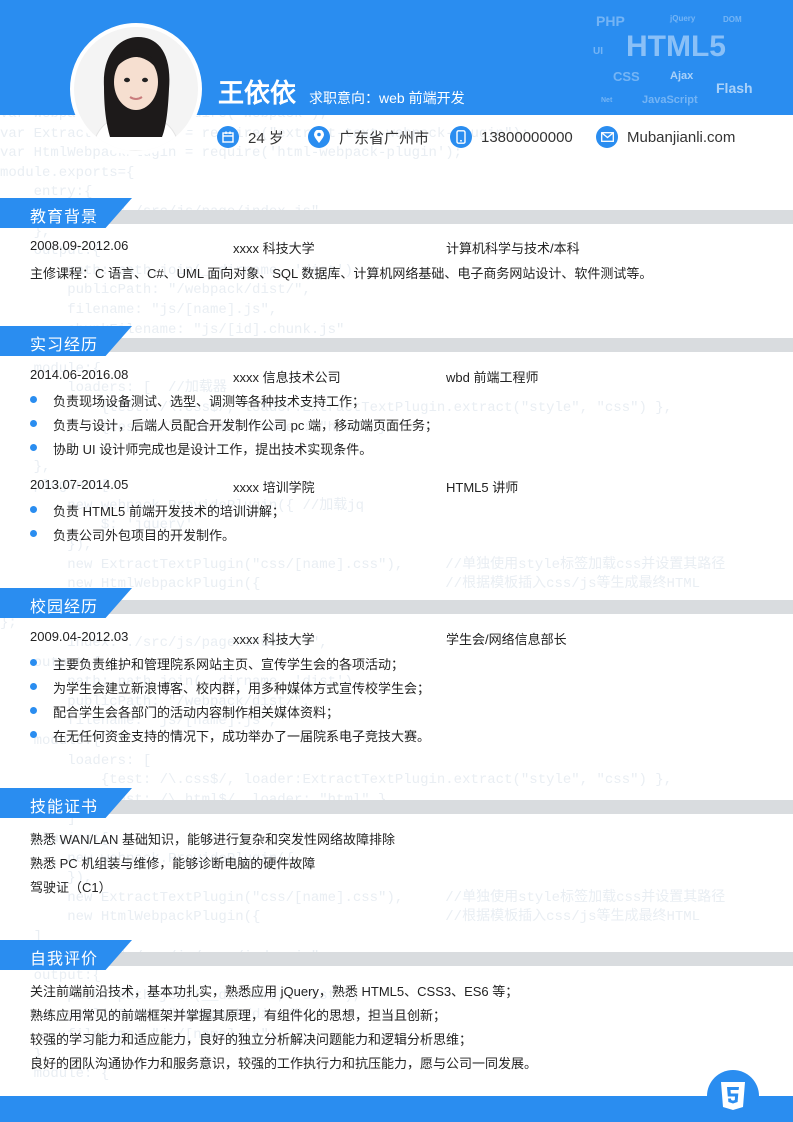 This screenshot has height=1122, width=793. What do you see at coordinates (610, 21) in the screenshot?
I see `tech-word: PHP` at bounding box center [610, 21].